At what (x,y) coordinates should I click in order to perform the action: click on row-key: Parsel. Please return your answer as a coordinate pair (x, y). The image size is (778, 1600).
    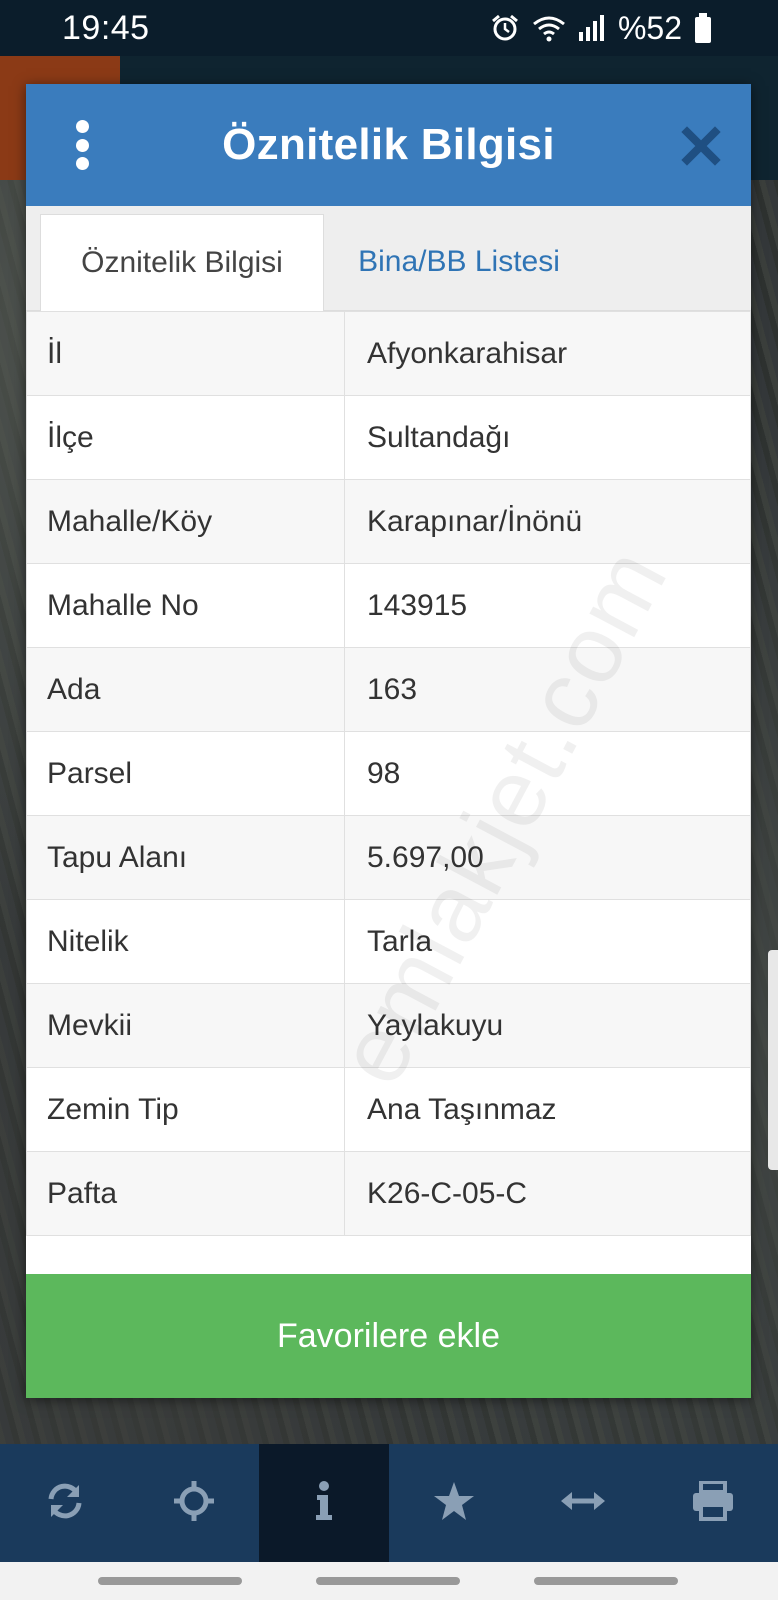
    Looking at the image, I should click on (185, 773).